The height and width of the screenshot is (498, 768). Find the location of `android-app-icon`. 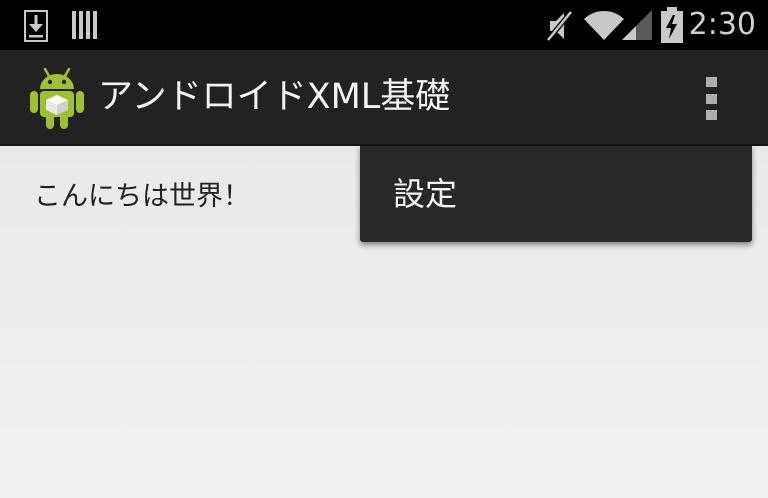

android-app-icon is located at coordinates (57, 98).